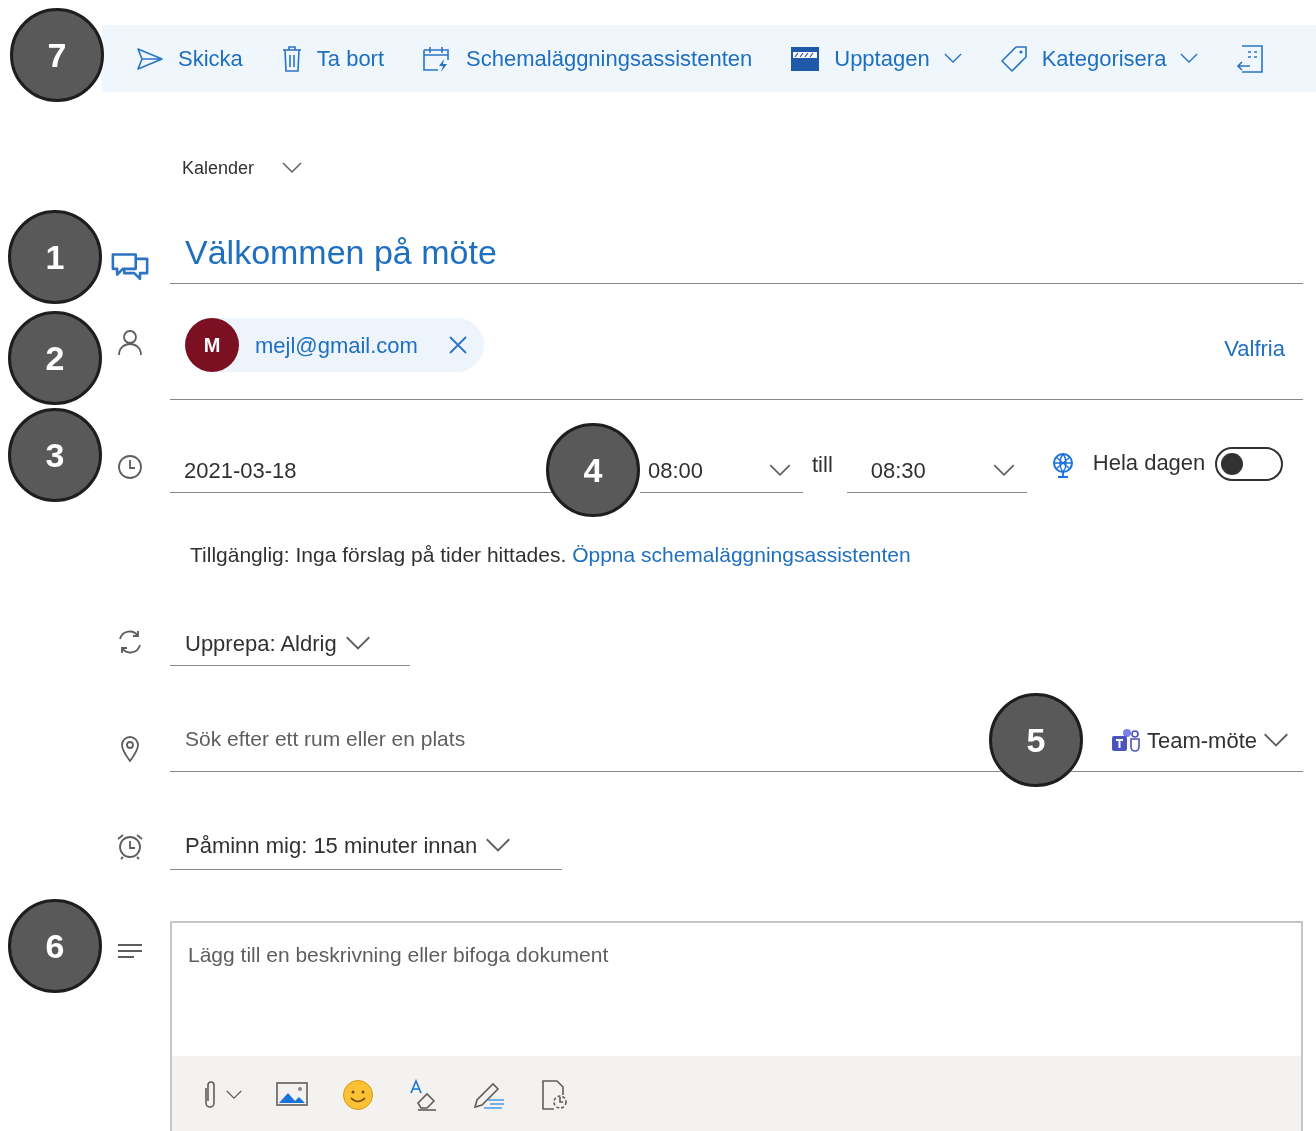 This screenshot has width=1316, height=1131. I want to click on paperclip-icon, so click(210, 1095).